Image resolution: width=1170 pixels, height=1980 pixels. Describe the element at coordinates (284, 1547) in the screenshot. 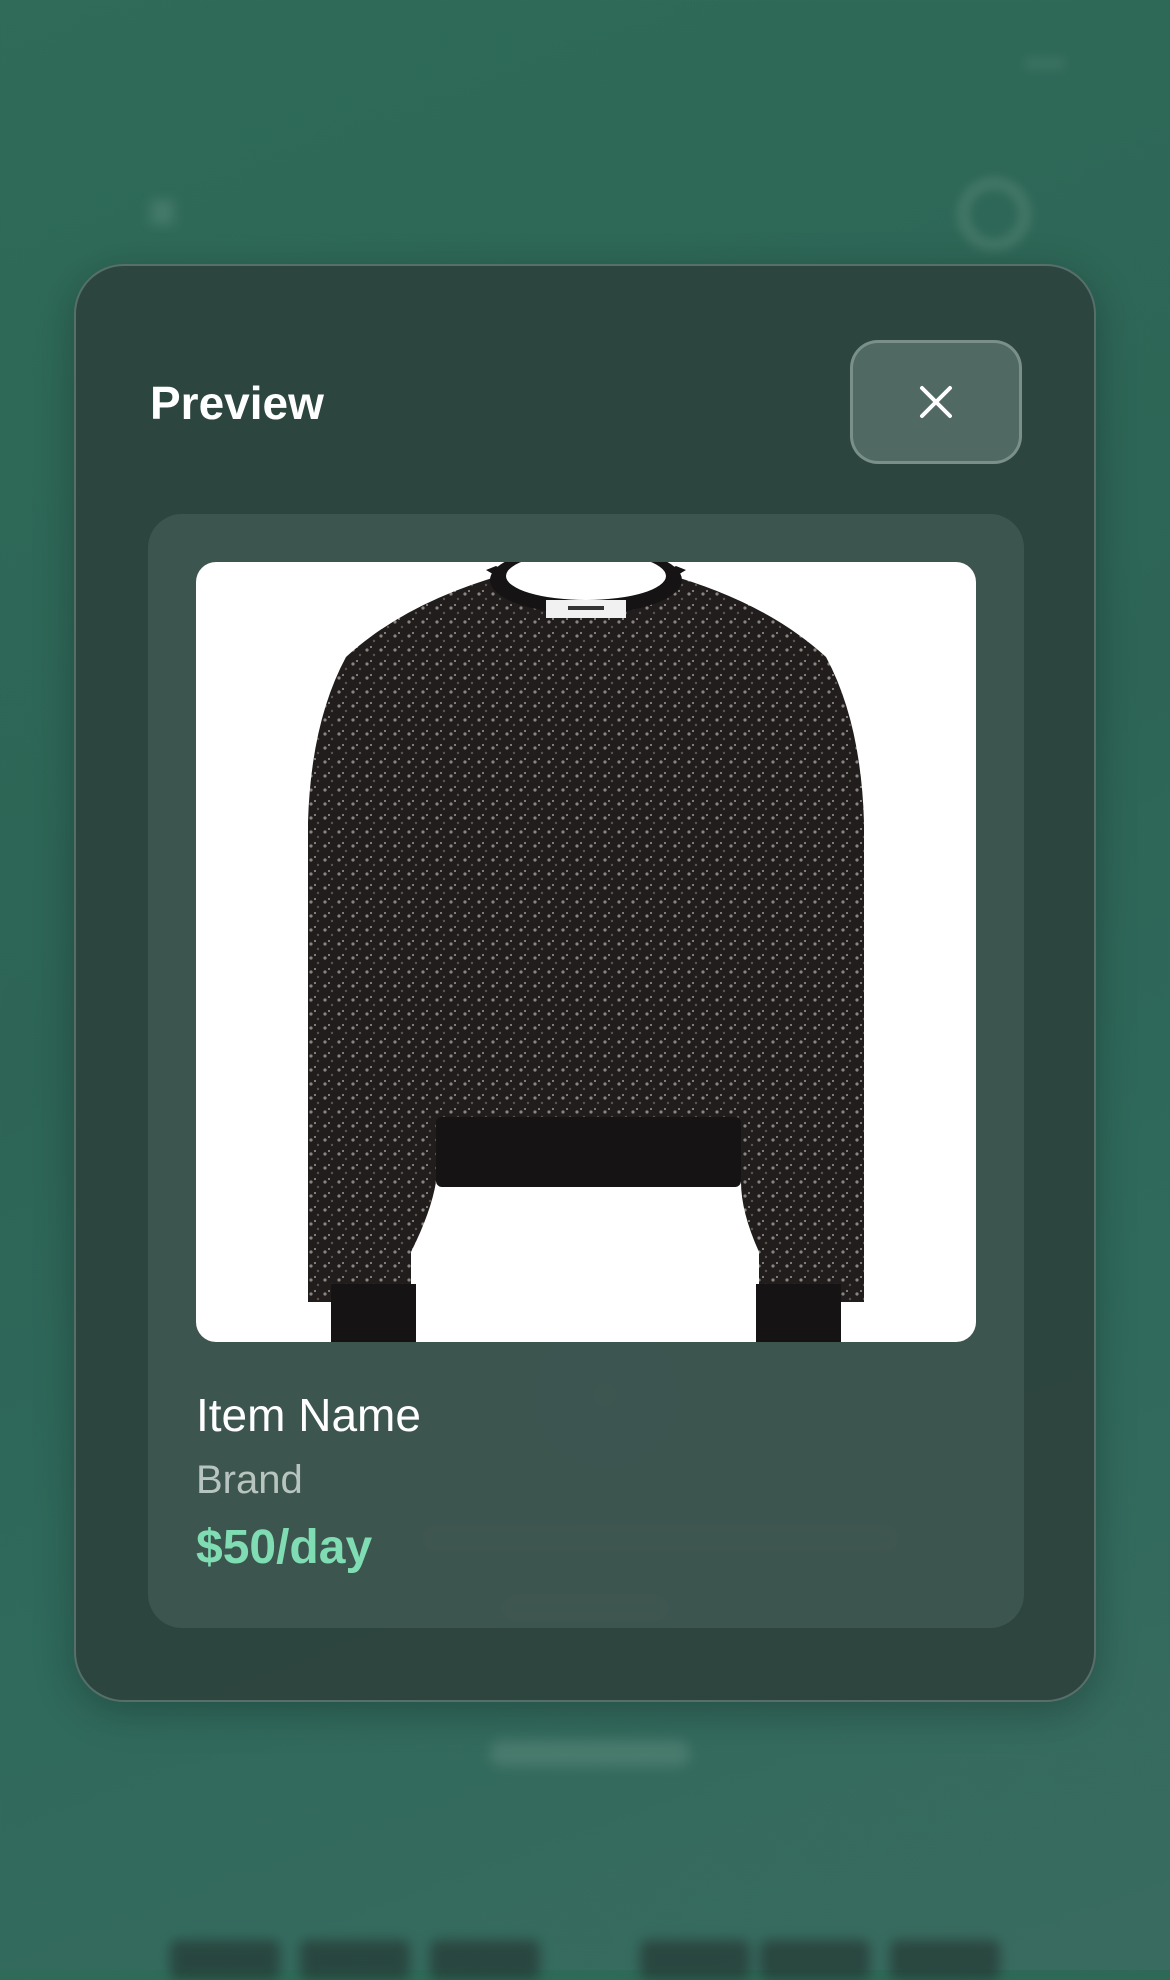

I see `item-price: $50/day` at that location.